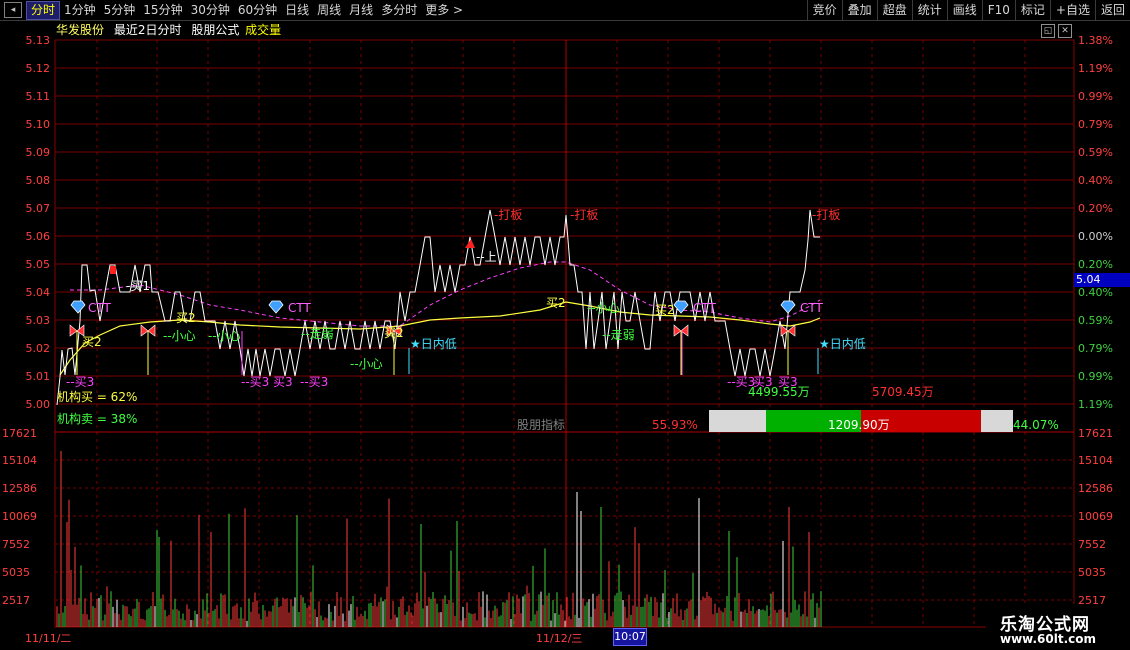  I want to click on price-tick-left: 5.06, so click(38, 236).